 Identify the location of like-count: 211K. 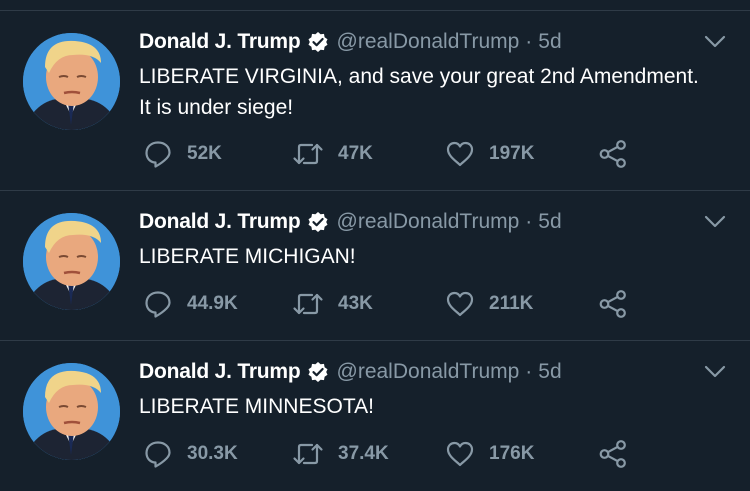
(511, 303).